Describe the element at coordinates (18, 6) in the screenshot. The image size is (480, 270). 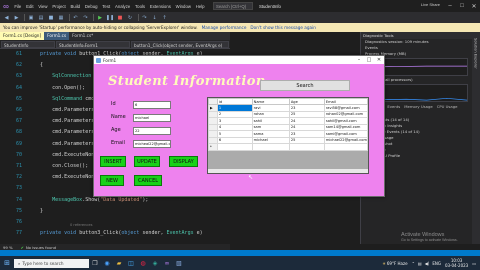
I see `menu-file: File` at that location.